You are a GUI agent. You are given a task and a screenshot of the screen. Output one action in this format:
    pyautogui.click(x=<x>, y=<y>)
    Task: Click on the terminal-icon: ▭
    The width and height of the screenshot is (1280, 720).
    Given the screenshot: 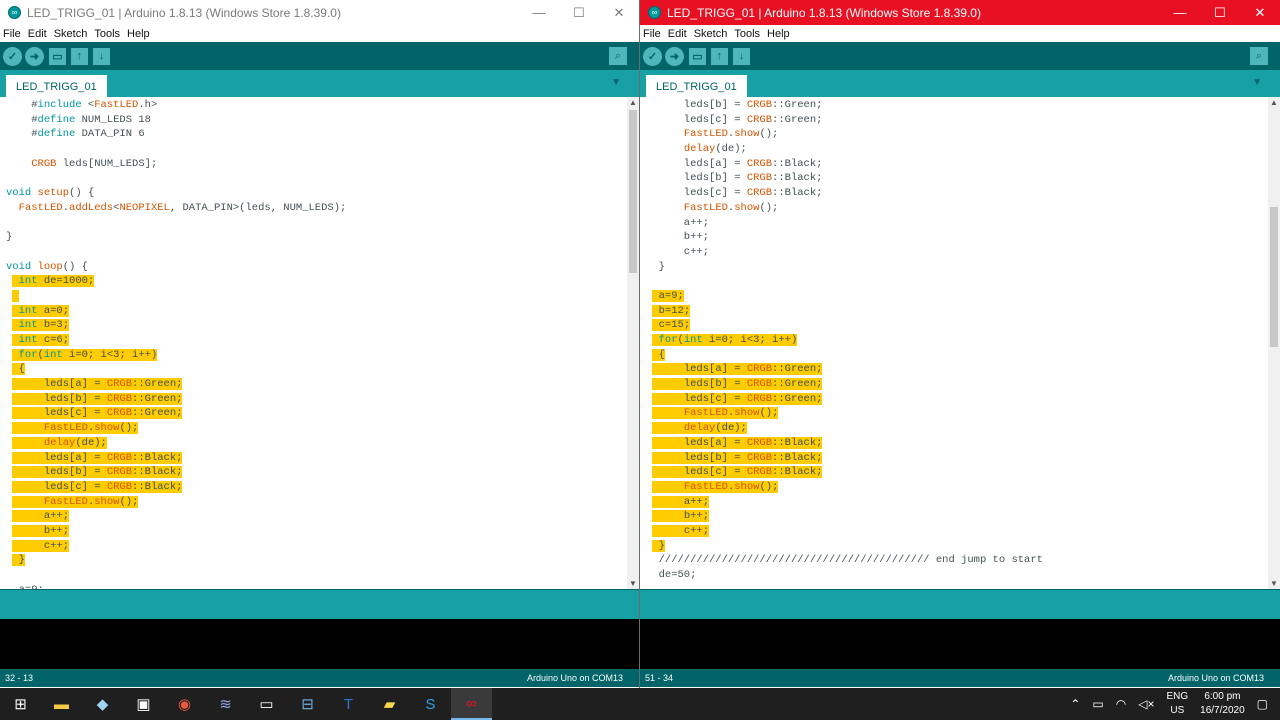 What is the action you would take?
    pyautogui.click(x=266, y=704)
    